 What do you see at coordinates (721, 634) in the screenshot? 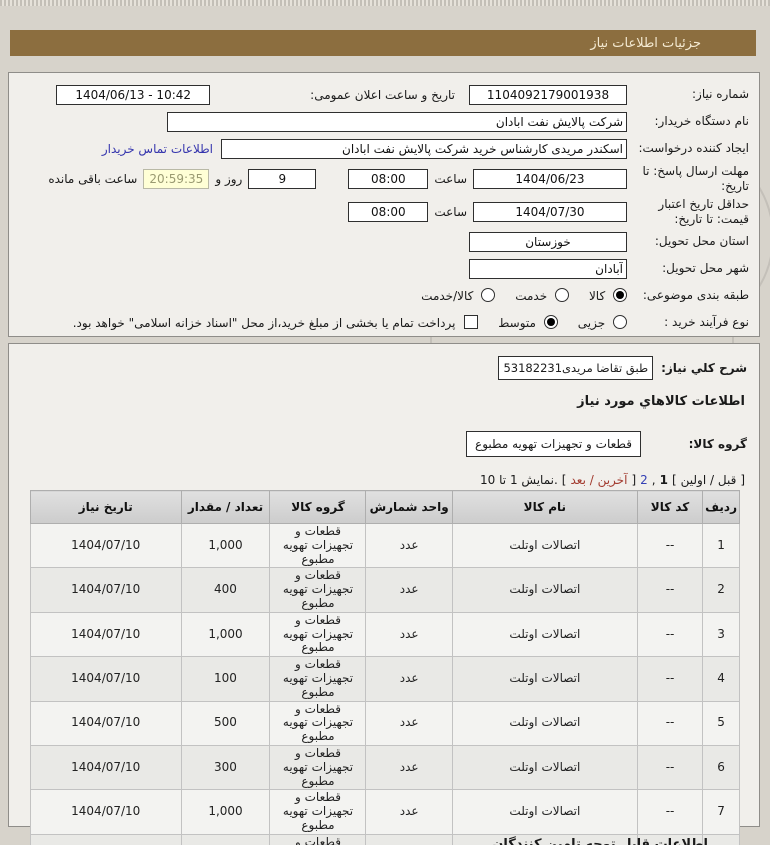
I see `cell-row-number: 3` at bounding box center [721, 634].